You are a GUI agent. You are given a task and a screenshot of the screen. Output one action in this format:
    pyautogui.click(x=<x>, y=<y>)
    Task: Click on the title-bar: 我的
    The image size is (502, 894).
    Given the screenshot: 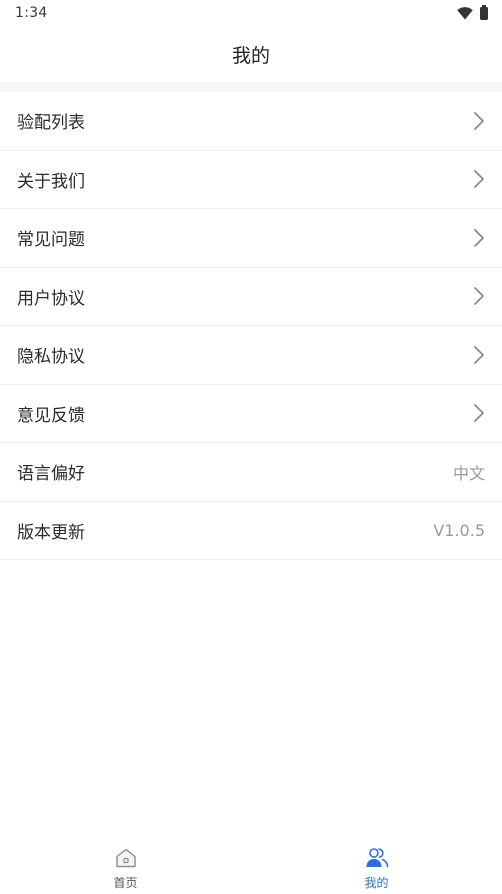 What is the action you would take?
    pyautogui.click(x=251, y=54)
    